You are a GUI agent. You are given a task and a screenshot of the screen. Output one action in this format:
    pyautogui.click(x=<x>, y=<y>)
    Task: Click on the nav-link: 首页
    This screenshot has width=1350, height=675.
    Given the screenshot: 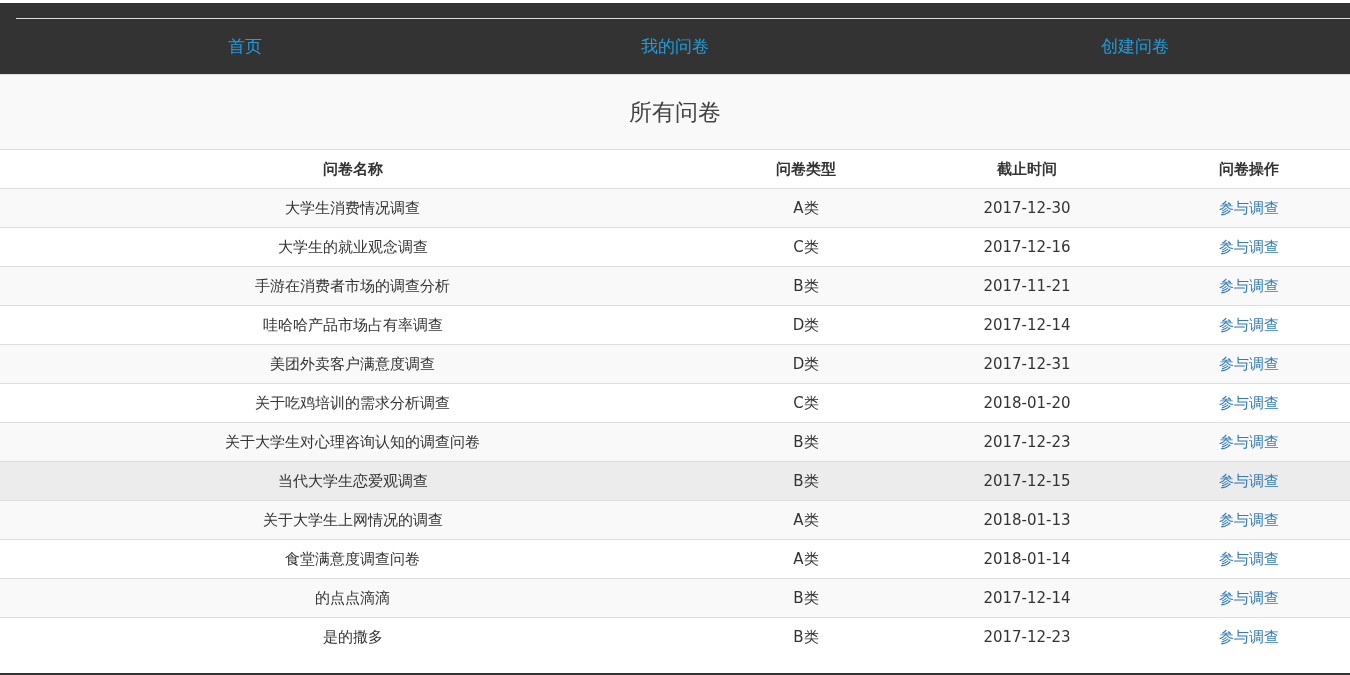 What is the action you would take?
    pyautogui.click(x=245, y=46)
    